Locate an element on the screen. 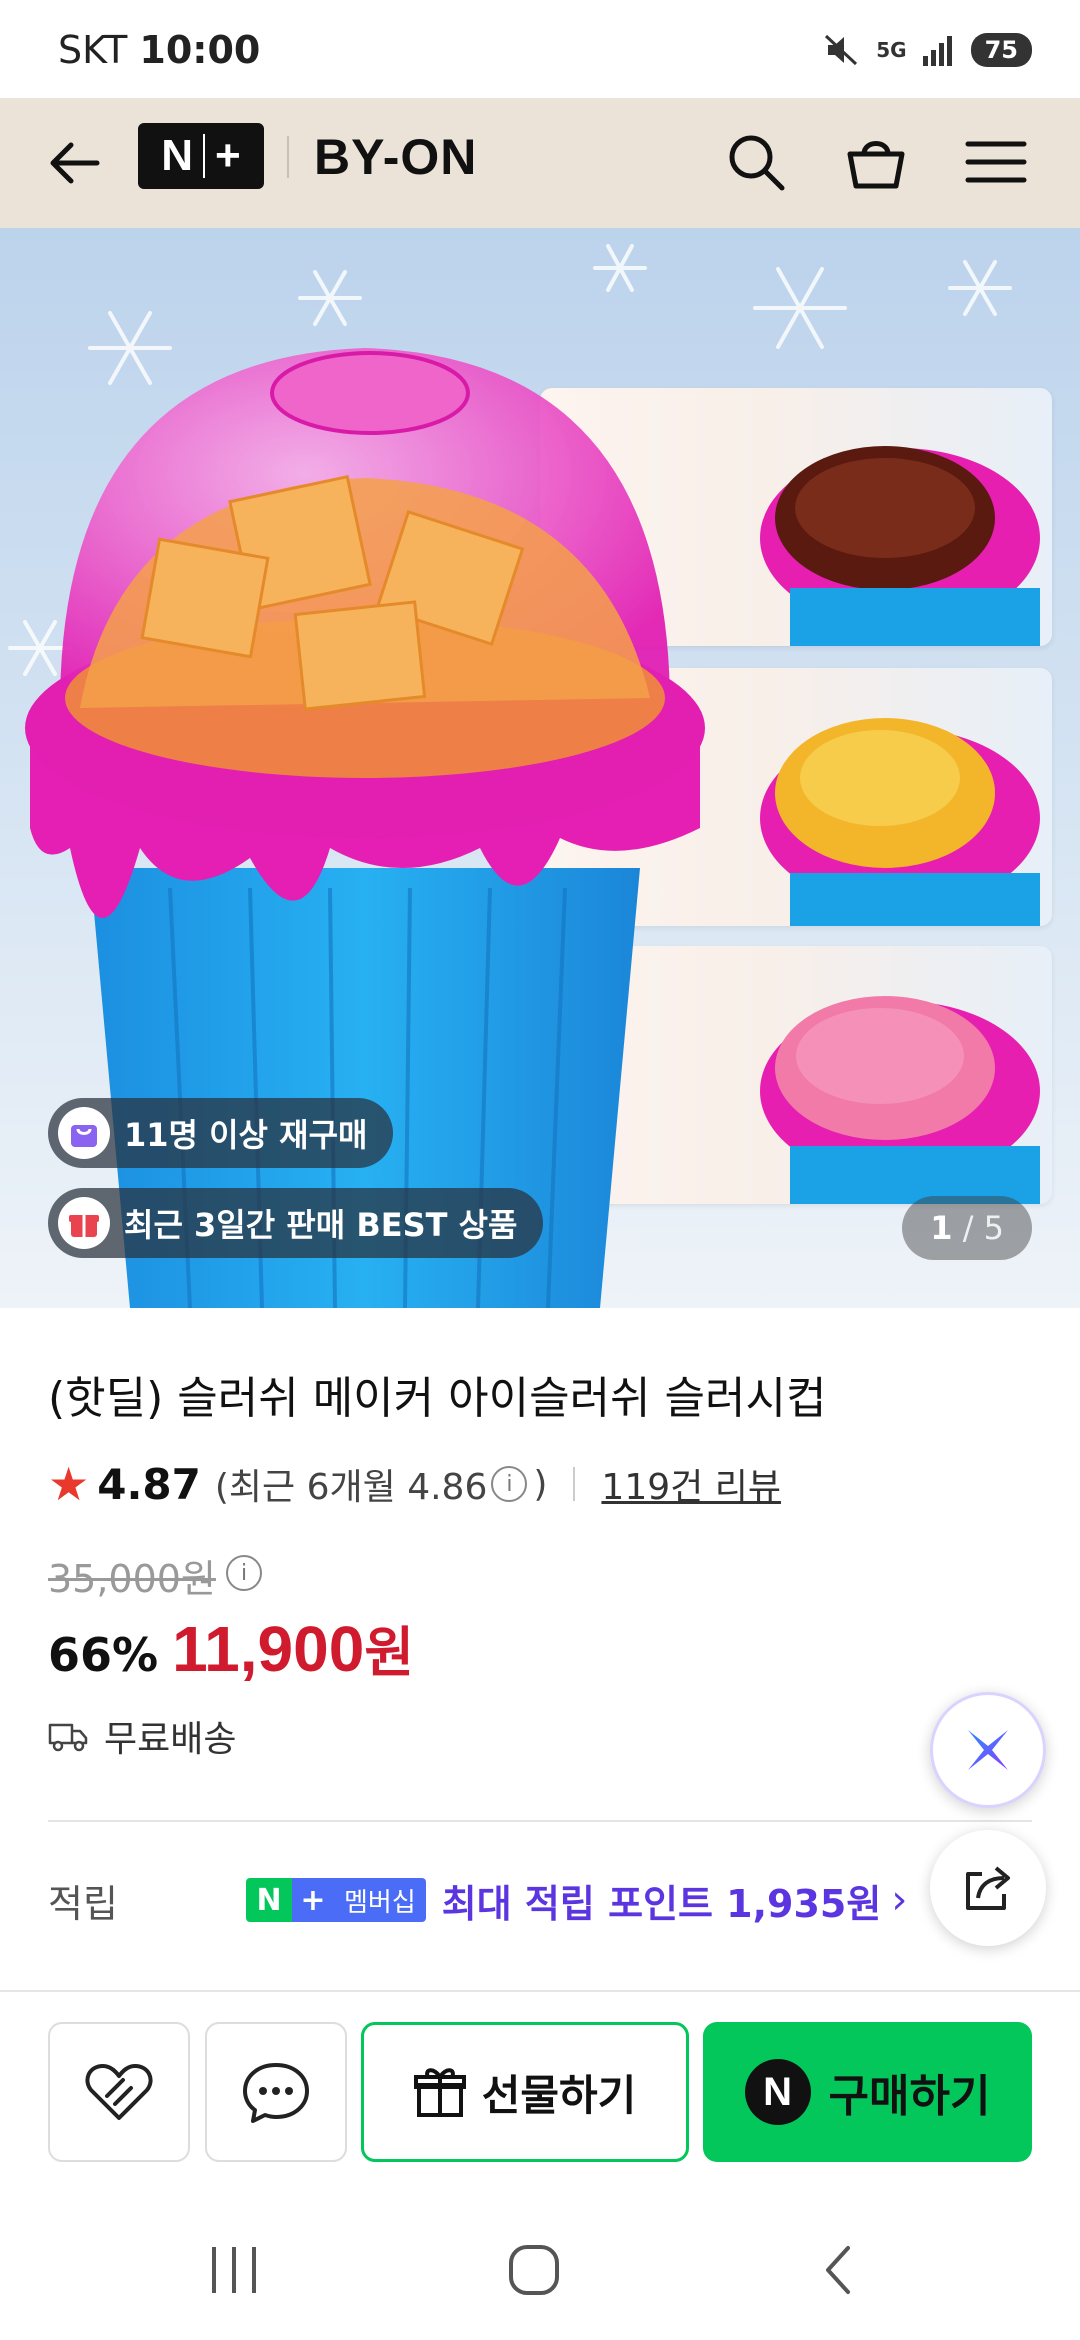 This screenshot has width=1080, height=2340. network-type: 5G is located at coordinates (891, 50).